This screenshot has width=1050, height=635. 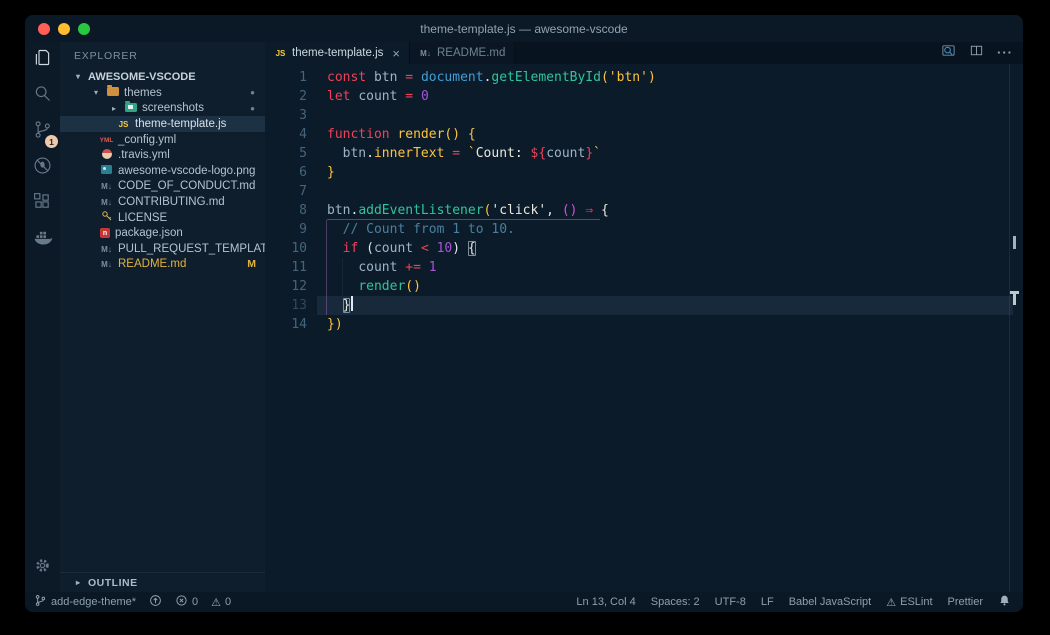 What do you see at coordinates (299, 305) in the screenshot?
I see `line-number: 13` at bounding box center [299, 305].